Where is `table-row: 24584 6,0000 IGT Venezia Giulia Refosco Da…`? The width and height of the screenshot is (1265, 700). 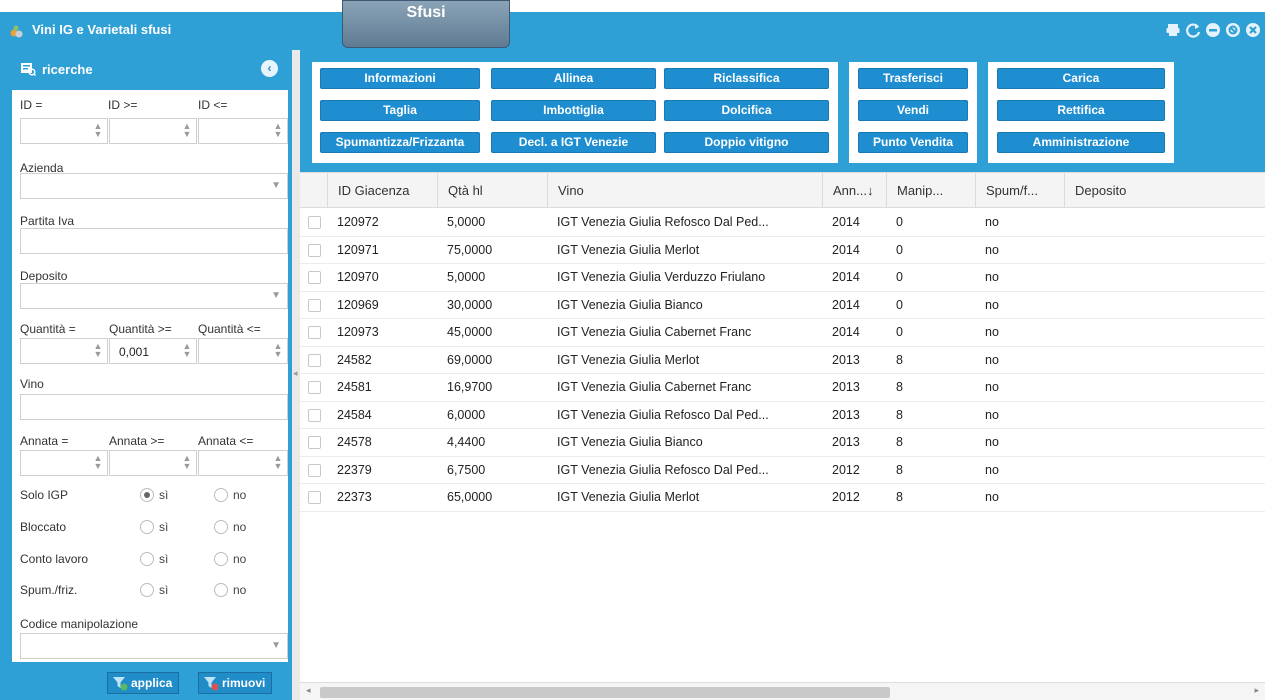 table-row: 24584 6,0000 IGT Venezia Giulia Refosco Da… is located at coordinates (782, 415).